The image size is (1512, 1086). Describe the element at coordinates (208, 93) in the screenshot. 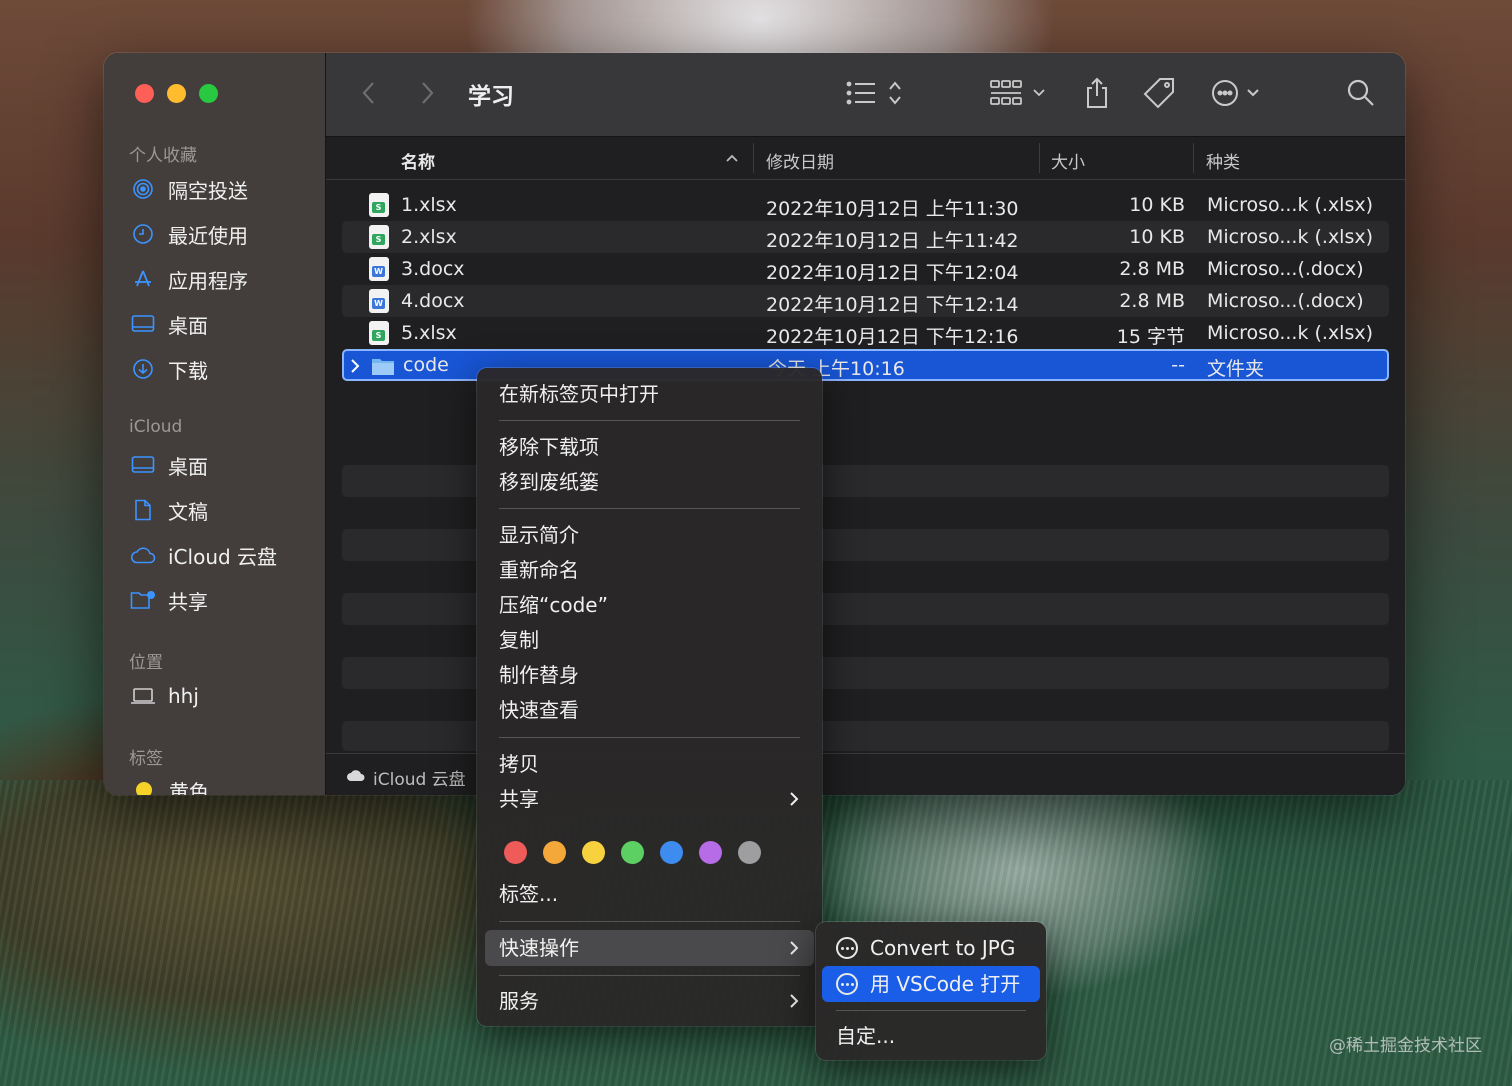

I see `zoom-button` at that location.